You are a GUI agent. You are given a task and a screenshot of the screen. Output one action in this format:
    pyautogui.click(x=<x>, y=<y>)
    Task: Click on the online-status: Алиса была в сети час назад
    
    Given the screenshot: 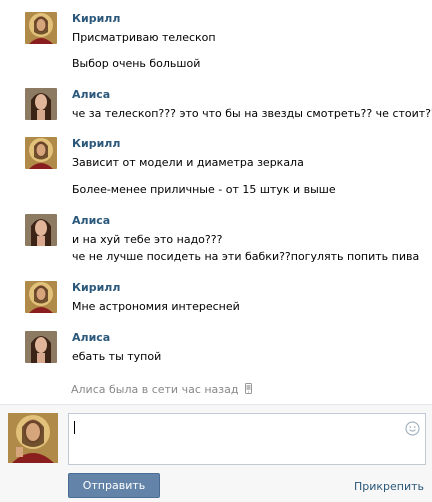 What is the action you would take?
    pyautogui.click(x=161, y=390)
    